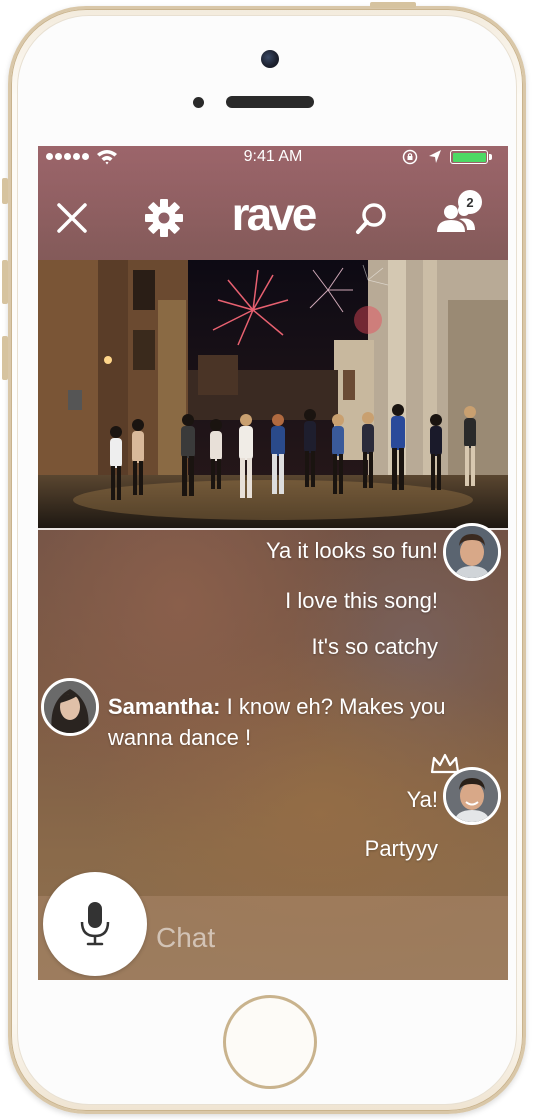 The image size is (534, 1120). Describe the element at coordinates (316, 938) in the screenshot. I see `chat-input` at that location.